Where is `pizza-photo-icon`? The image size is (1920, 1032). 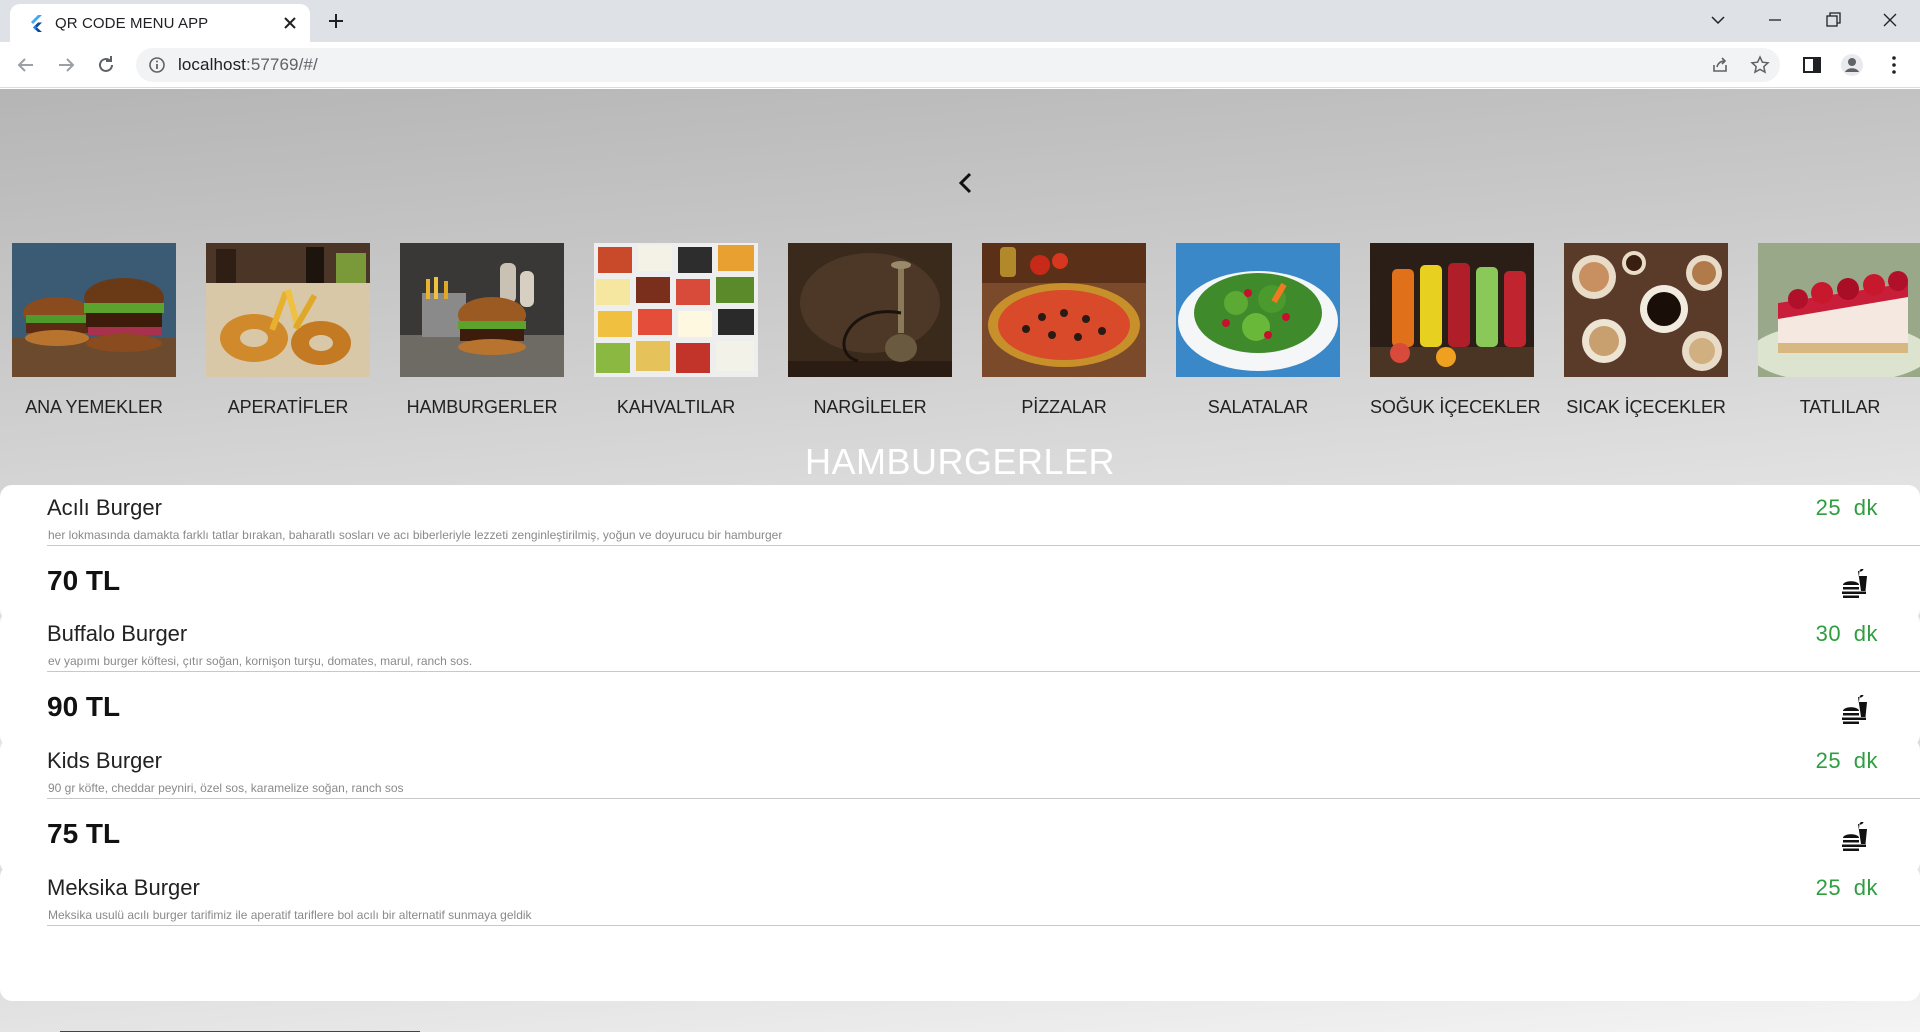
pizza-photo-icon is located at coordinates (1064, 310).